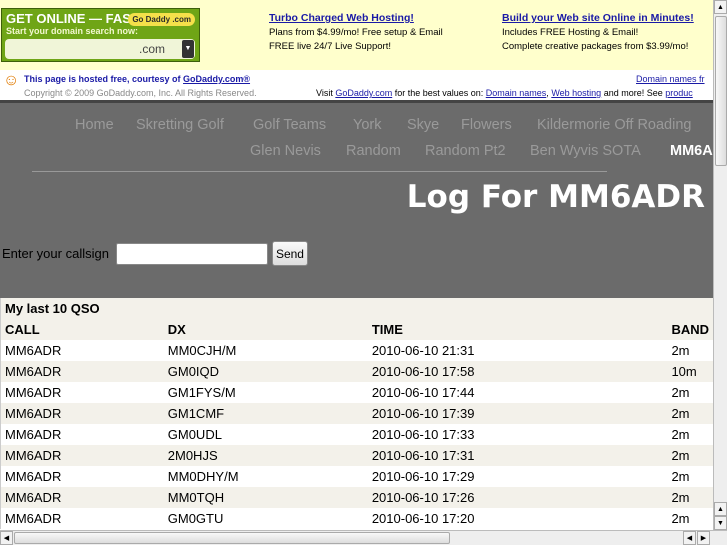 This screenshot has width=727, height=546. What do you see at coordinates (289, 253) in the screenshot?
I see `send-button: Send` at bounding box center [289, 253].